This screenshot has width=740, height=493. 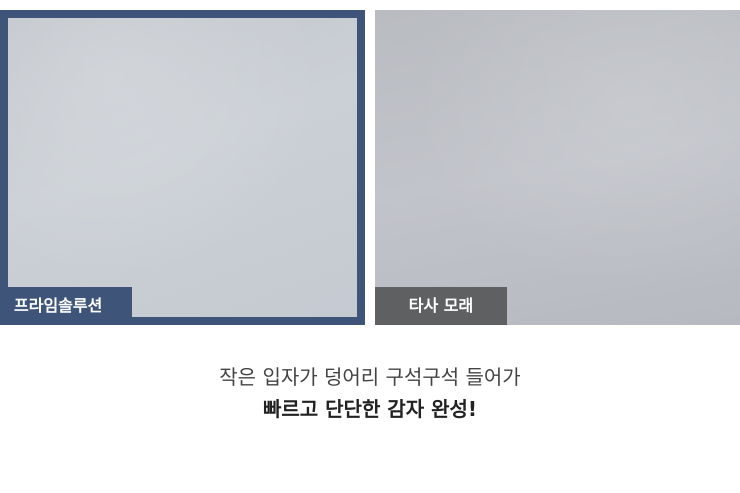 What do you see at coordinates (370, 377) in the screenshot?
I see `caption-line-1: 작은 입자가 덩어리 구석구석 들어가` at bounding box center [370, 377].